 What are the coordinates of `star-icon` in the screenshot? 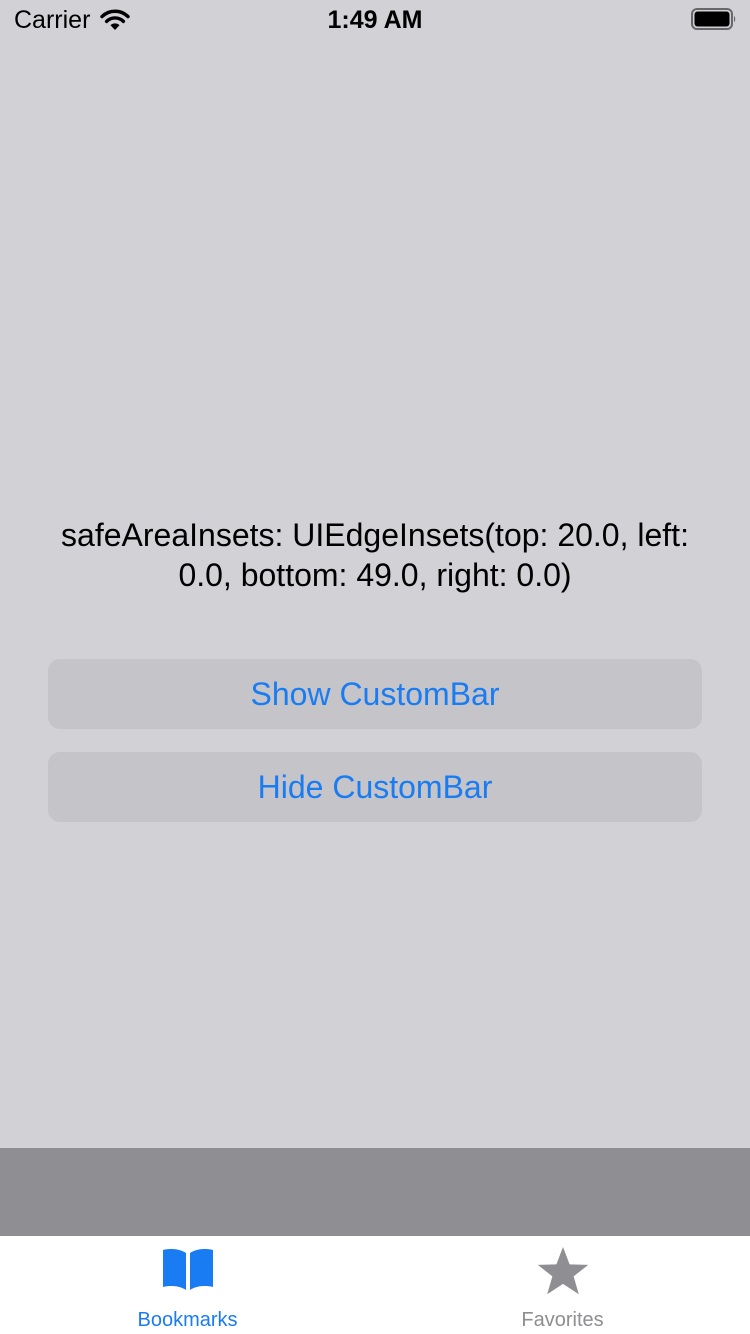 It's located at (562, 1271).